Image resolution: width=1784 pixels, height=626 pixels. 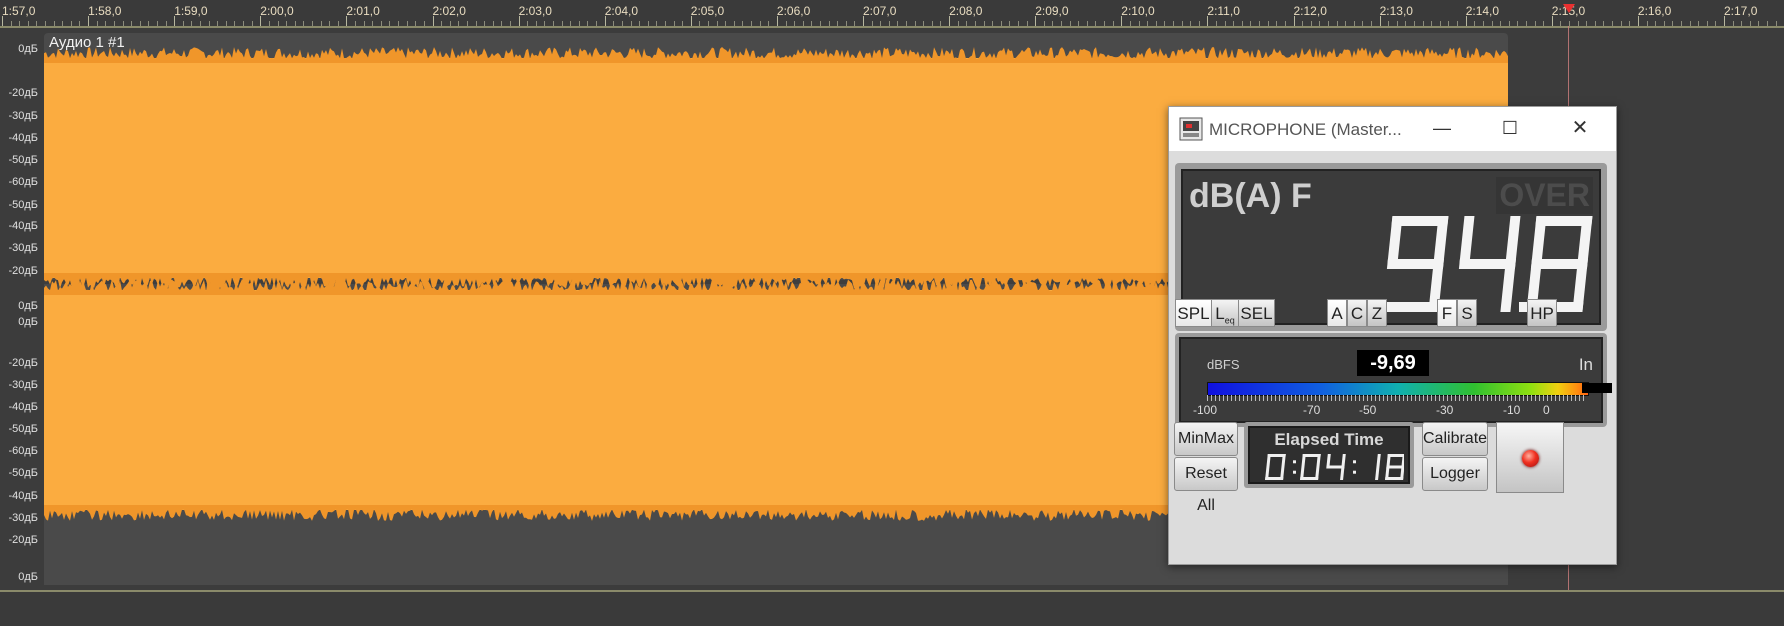 I want to click on leq-subscript: eq, so click(x=1229, y=320).